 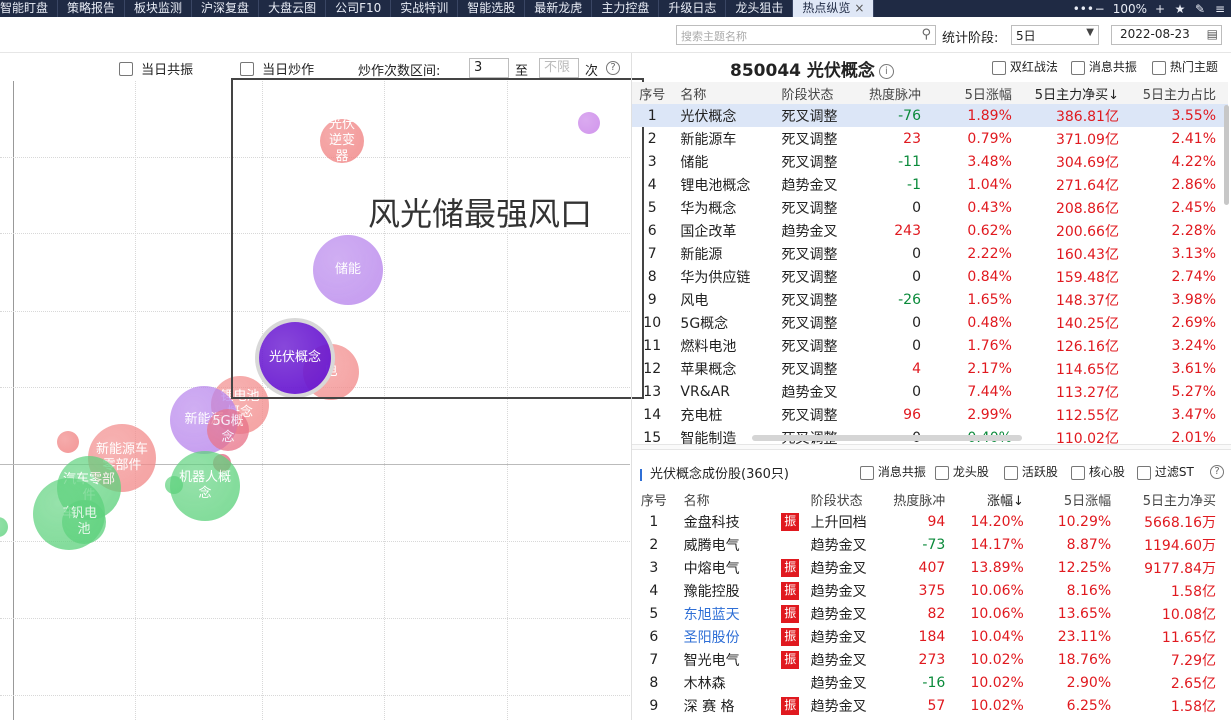 I want to click on stocks-help-icon: ?, so click(x=1217, y=472).